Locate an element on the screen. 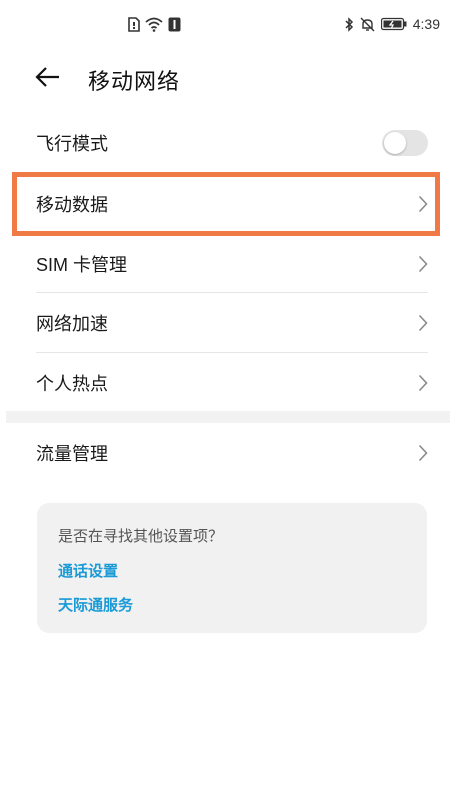 This screenshot has width=450, height=797. traffic-management-label: 流量管理 is located at coordinates (72, 454).